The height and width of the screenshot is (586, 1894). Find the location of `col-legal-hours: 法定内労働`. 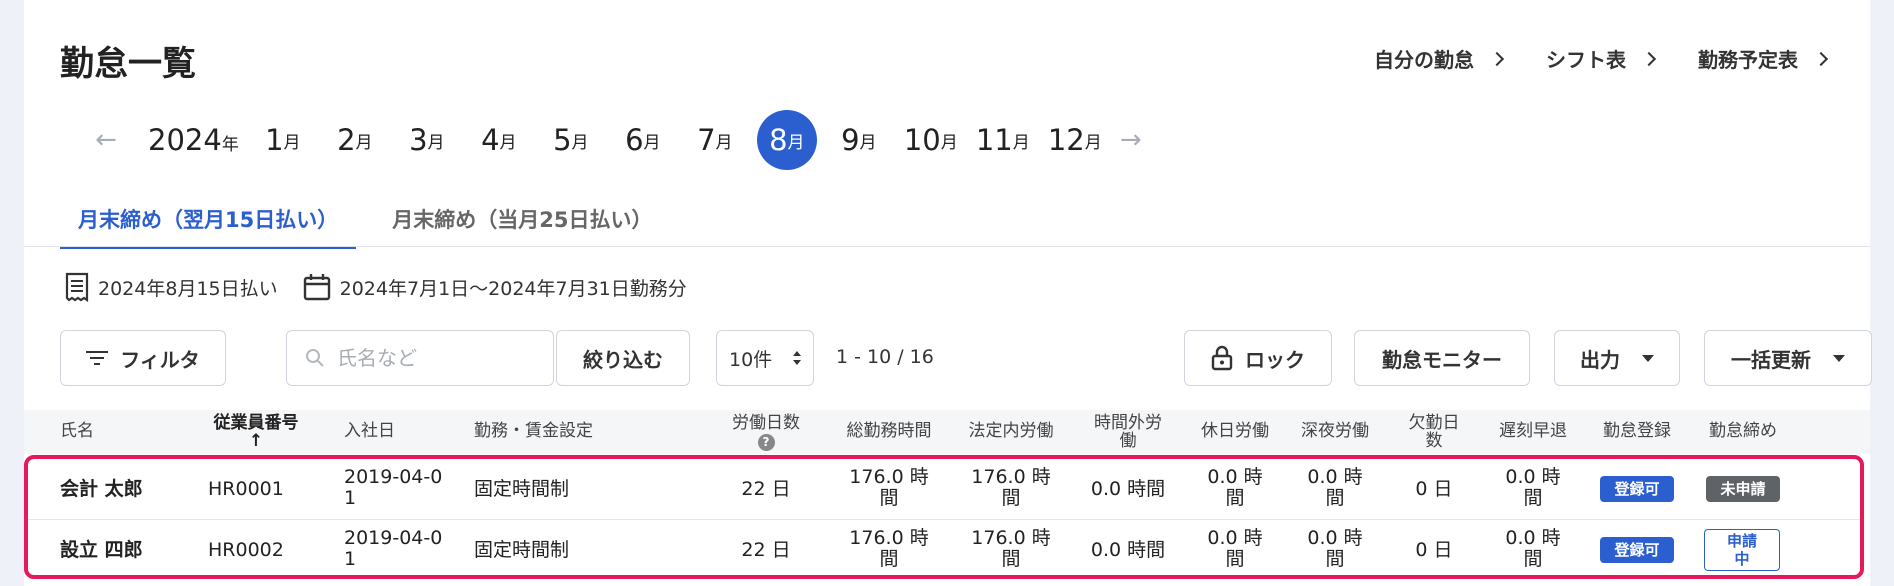

col-legal-hours: 法定内労働 is located at coordinates (1011, 431).